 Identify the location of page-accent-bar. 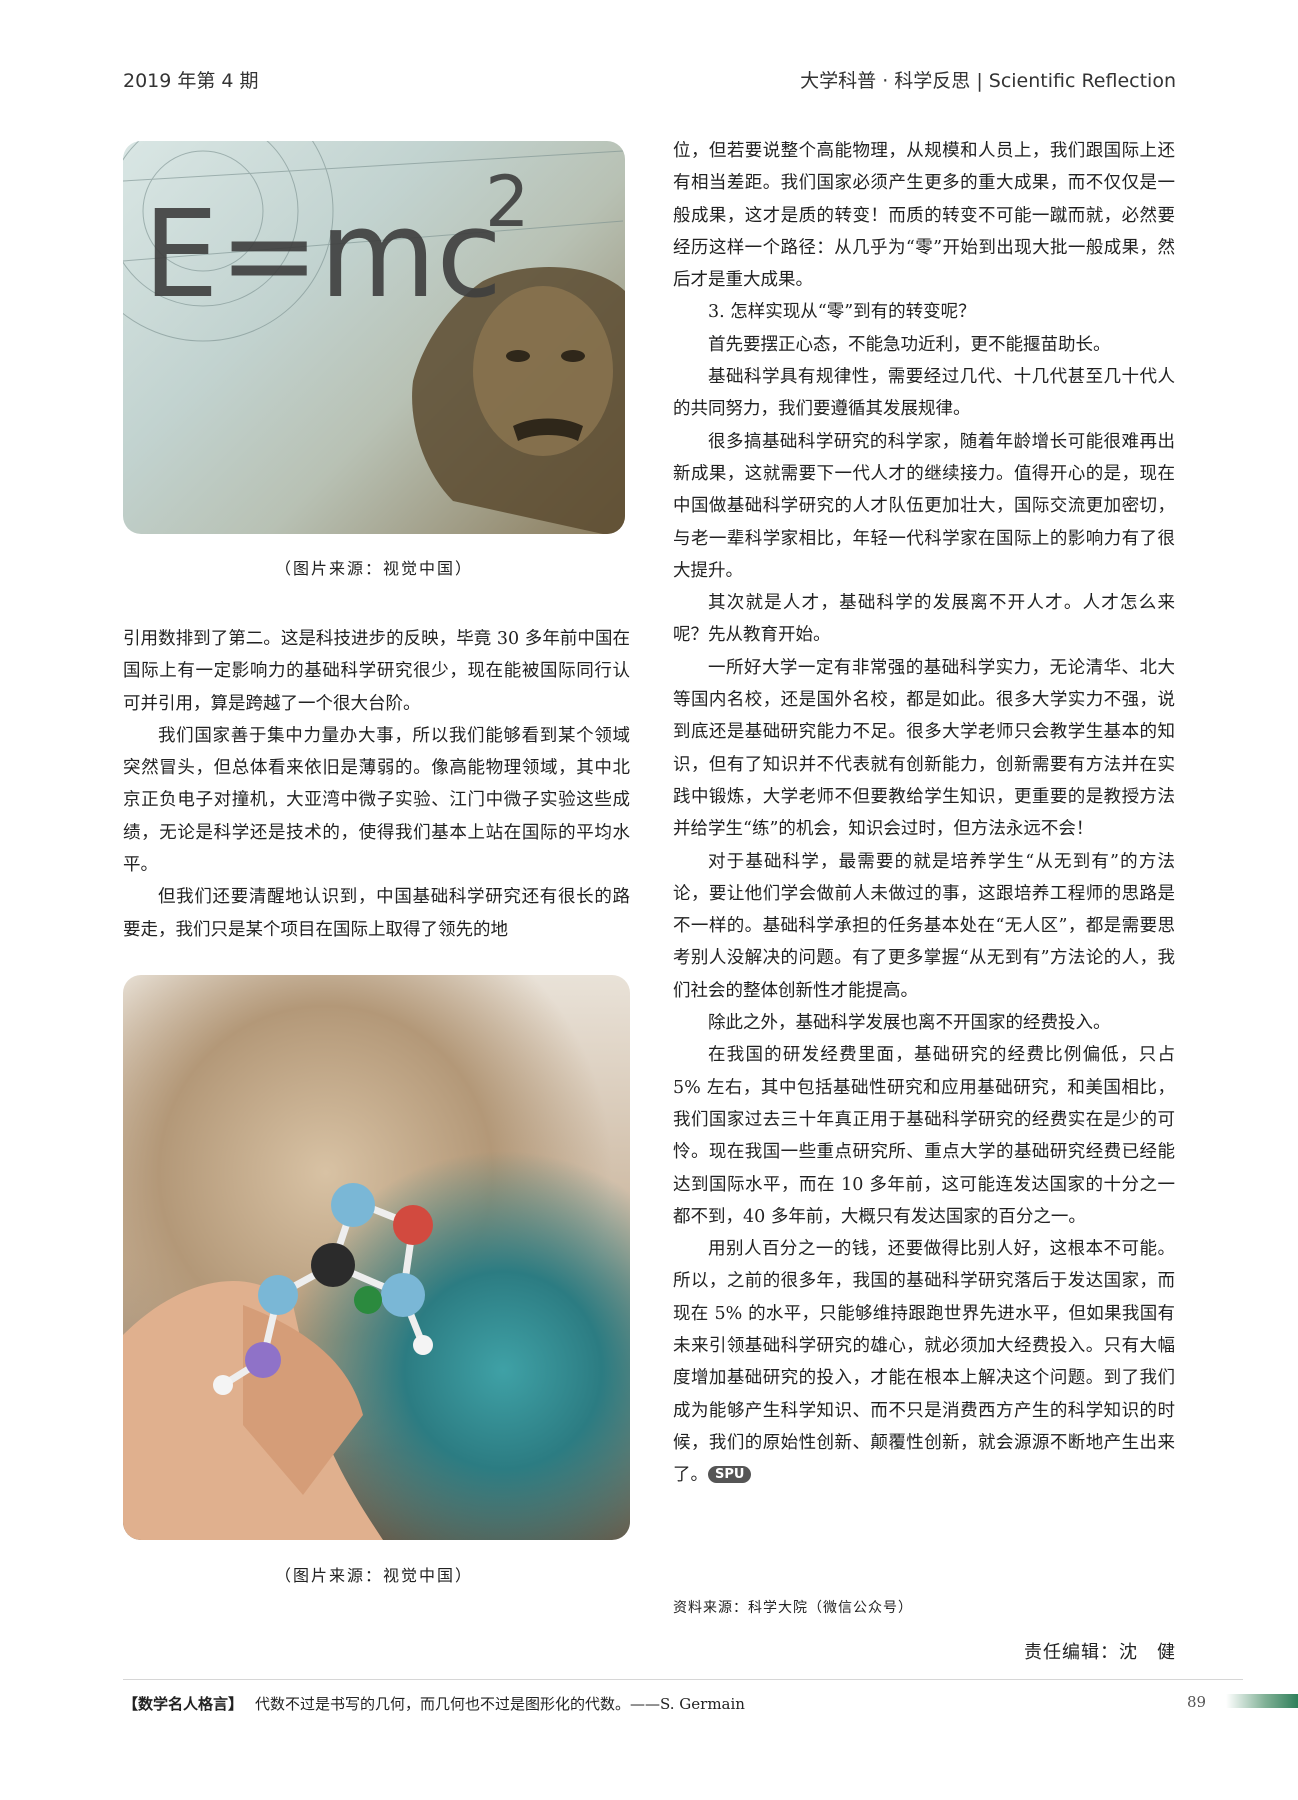
(1262, 1701).